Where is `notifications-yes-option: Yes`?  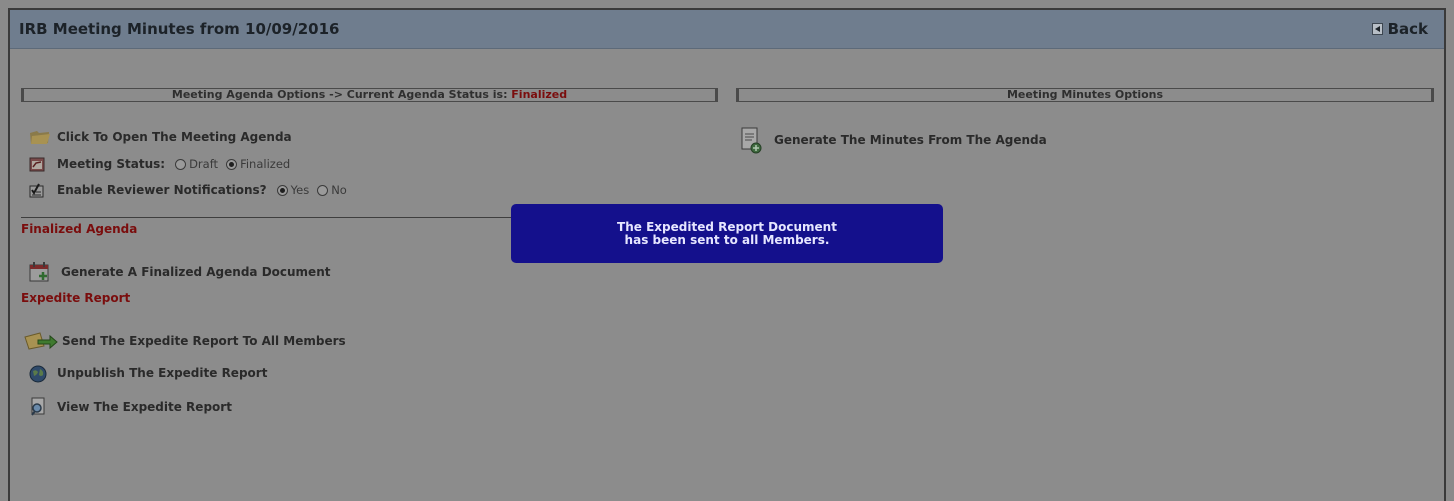 notifications-yes-option: Yes is located at coordinates (293, 190).